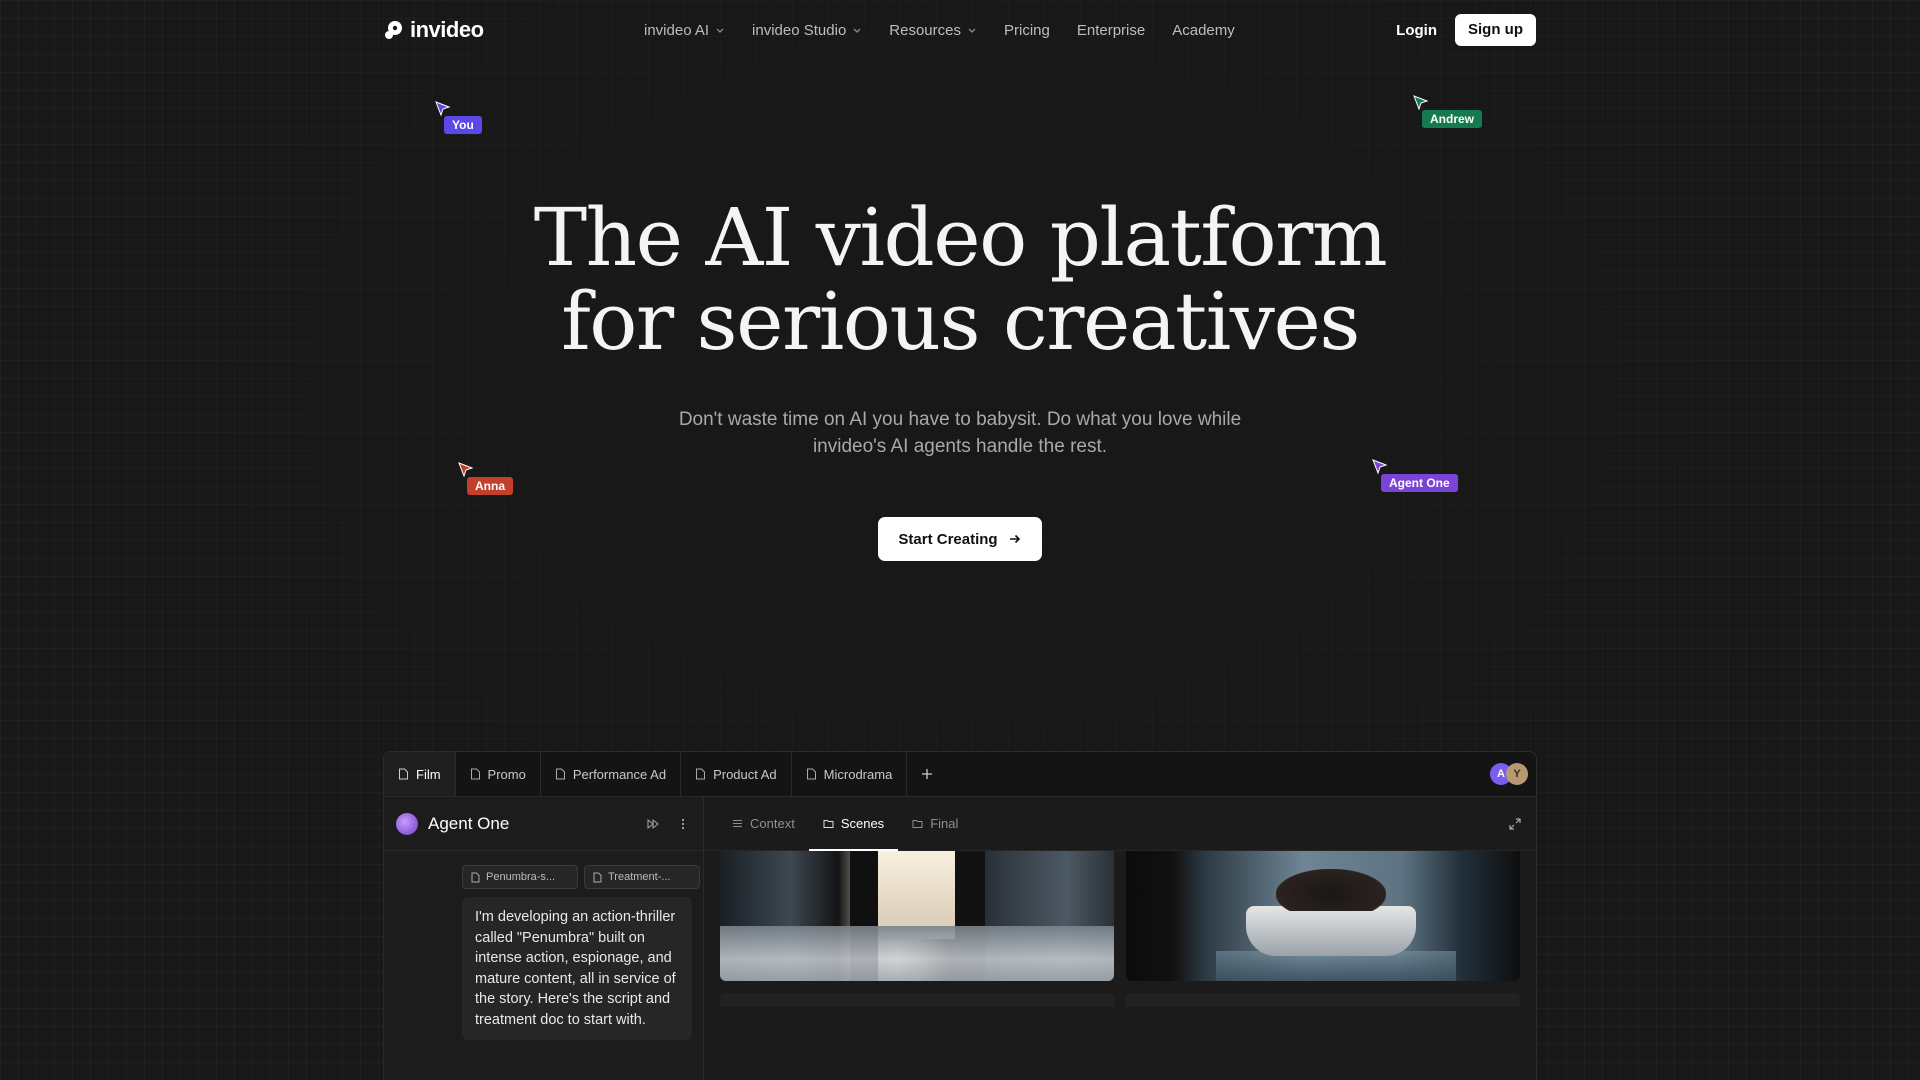  What do you see at coordinates (745, 774) in the screenshot?
I see `tab-label: Product Ad` at bounding box center [745, 774].